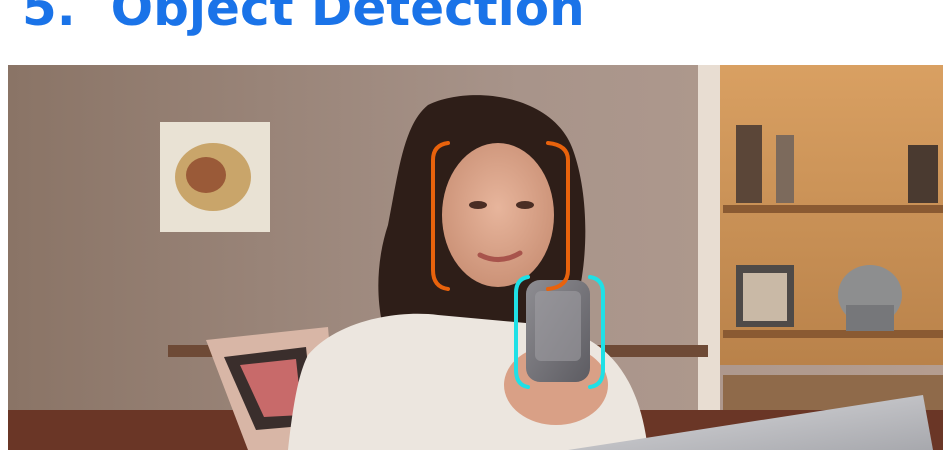 Image resolution: width=943 pixels, height=450 pixels. What do you see at coordinates (498, 215) in the screenshot?
I see `face` at bounding box center [498, 215].